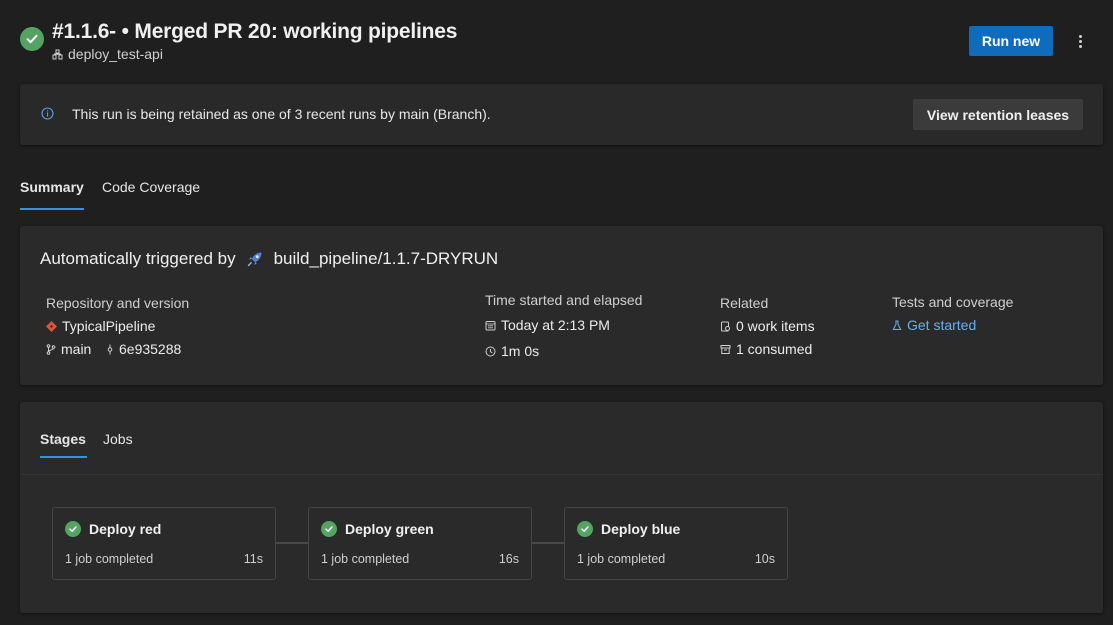 The image size is (1113, 625). Describe the element at coordinates (63, 457) in the screenshot. I see `tab-stages-indicator` at that location.